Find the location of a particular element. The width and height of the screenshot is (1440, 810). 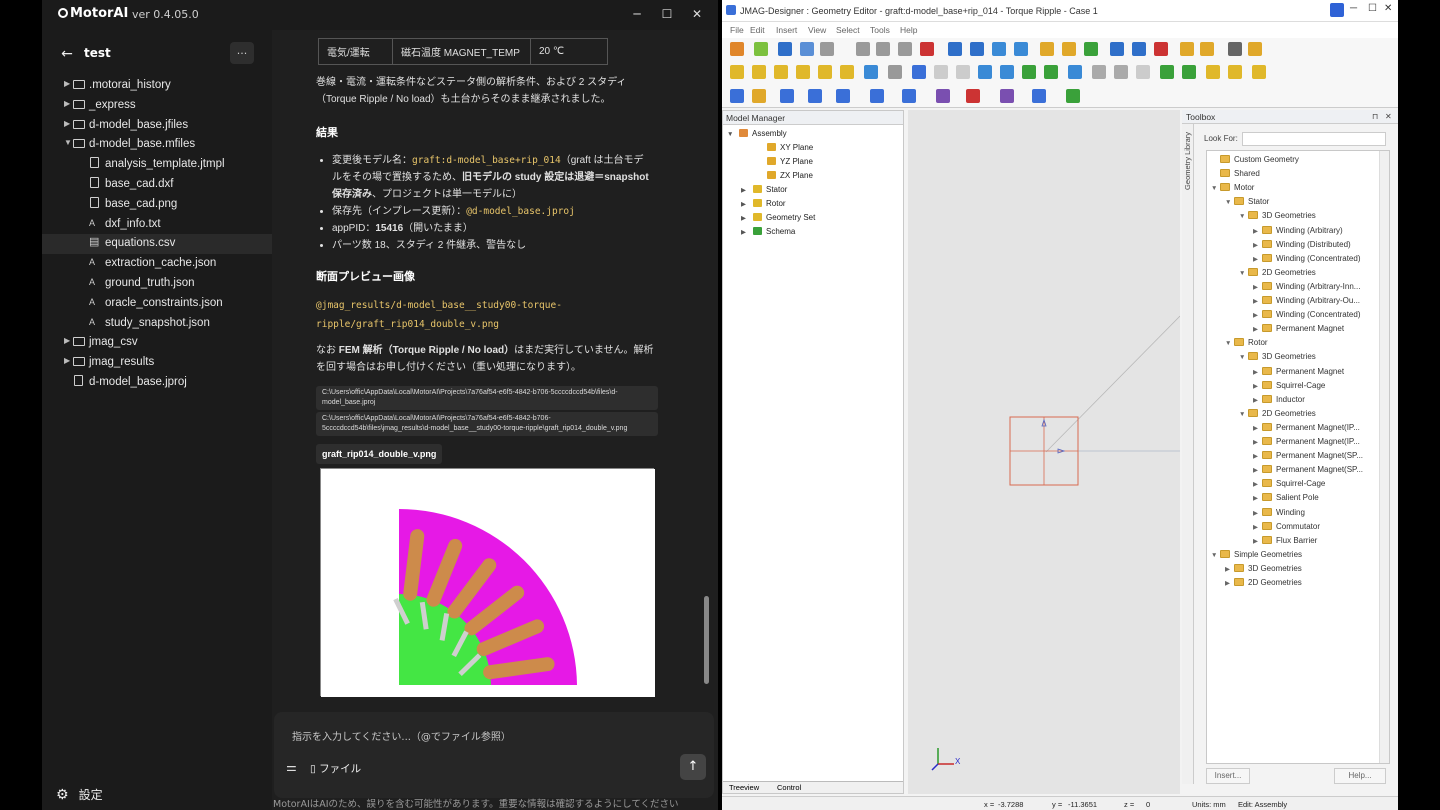

sliders-icon: ⚌ is located at coordinates (291, 767).